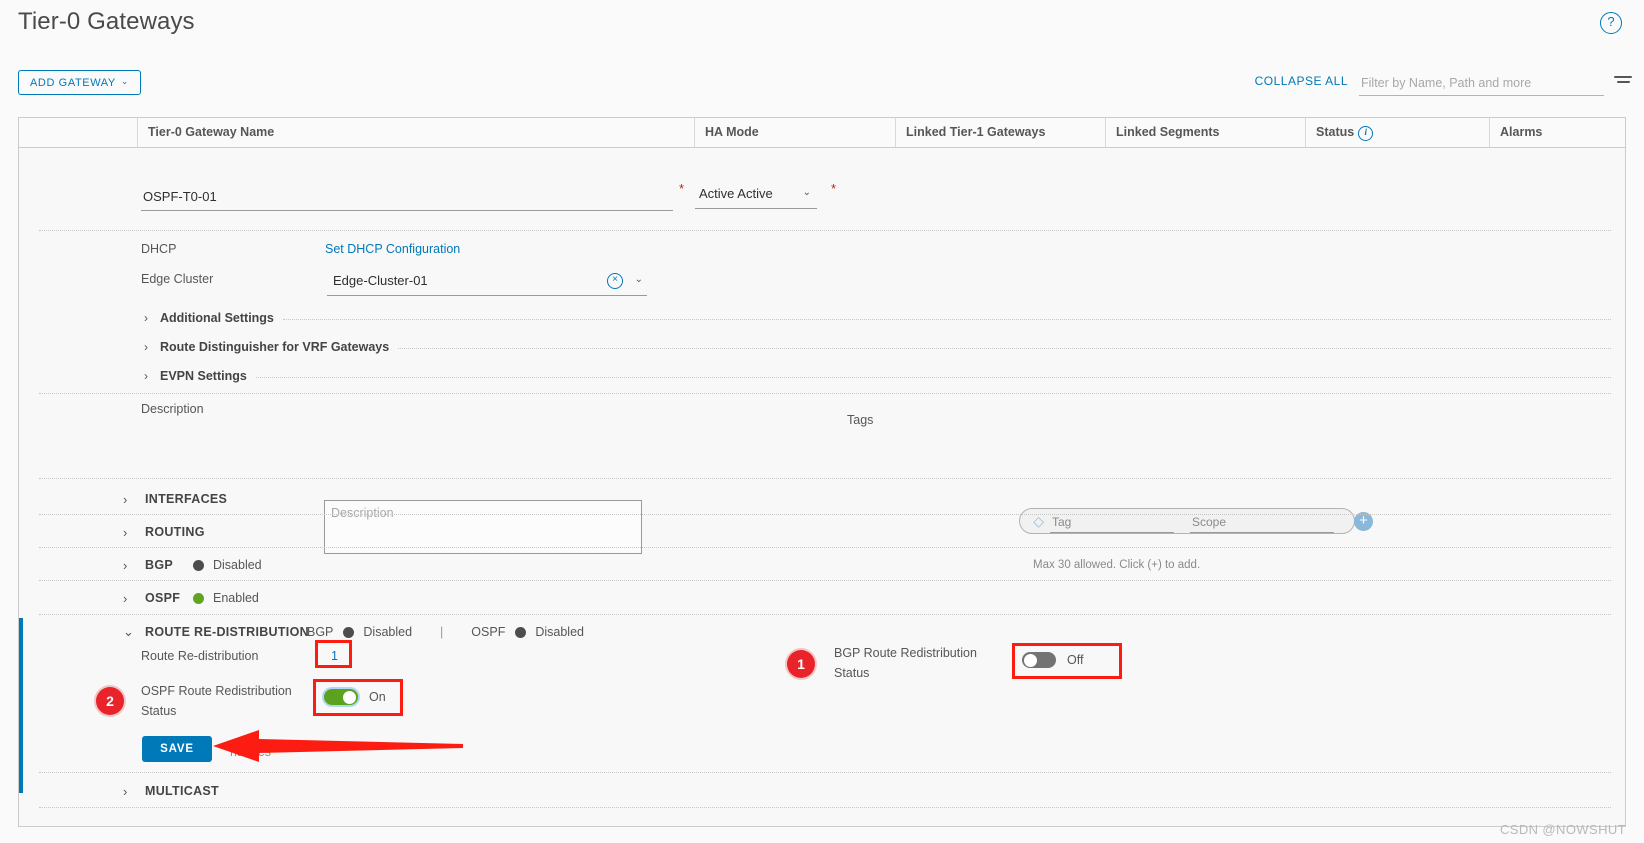  Describe the element at coordinates (177, 749) in the screenshot. I see `save-button: SAVE` at that location.